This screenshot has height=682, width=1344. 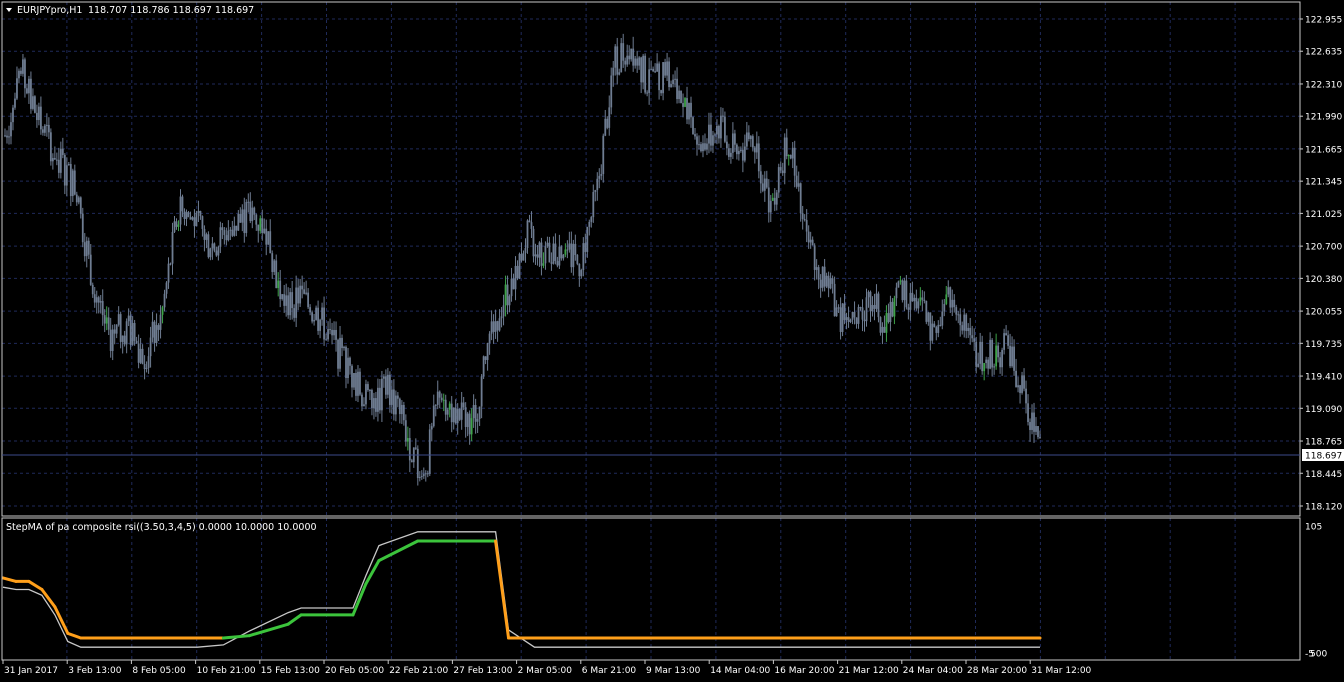 I want to click on time-tick-label: 24 Mar 04:00, so click(x=933, y=671).